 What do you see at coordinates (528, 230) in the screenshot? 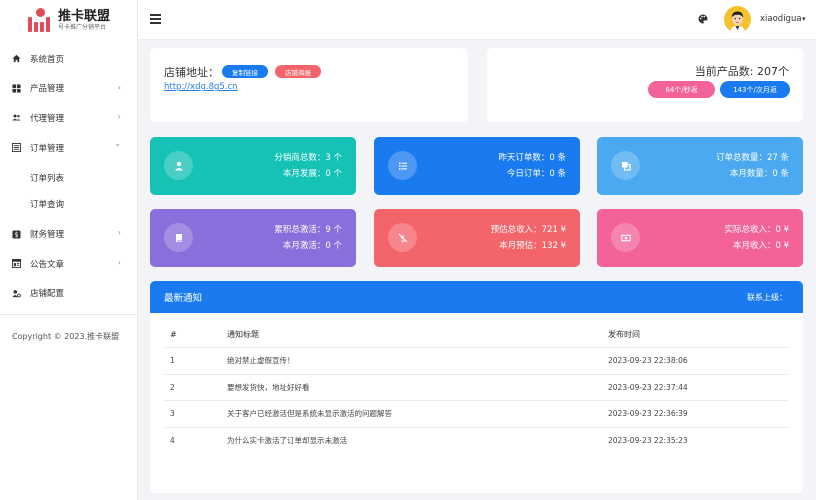
I see `stat-primary-text: 预估总收入：721 ¥` at bounding box center [528, 230].